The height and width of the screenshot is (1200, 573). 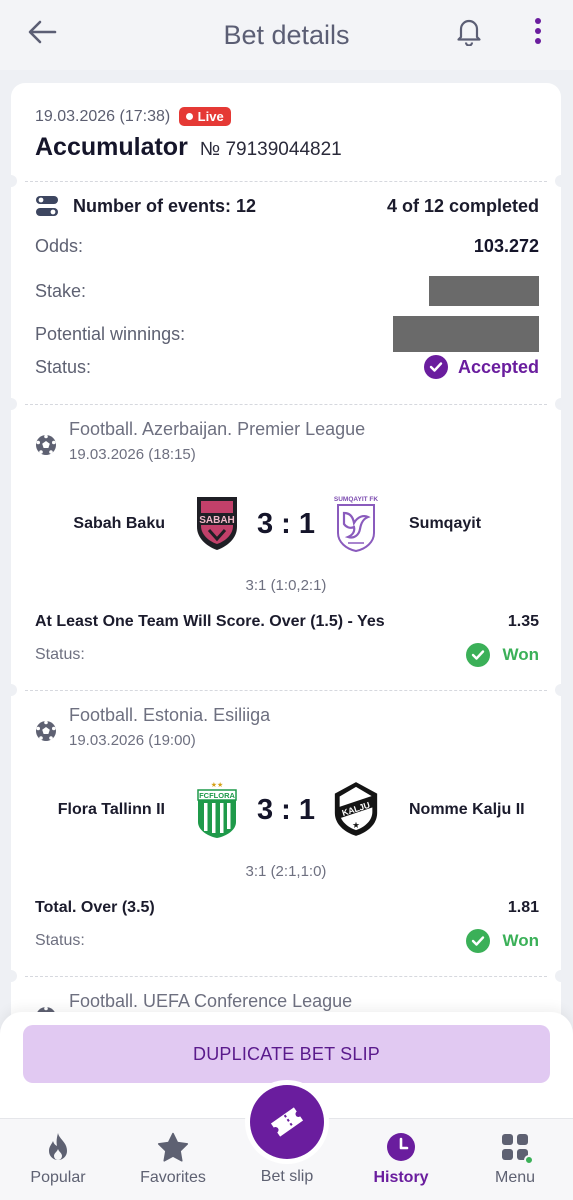 I want to click on nav-menu: Menu, so click(x=515, y=1159).